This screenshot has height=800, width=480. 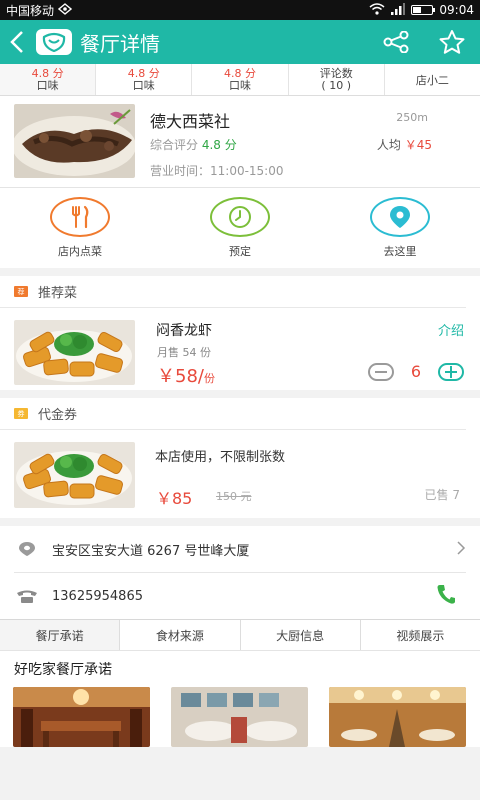 I want to click on share-icon, so click(x=396, y=42).